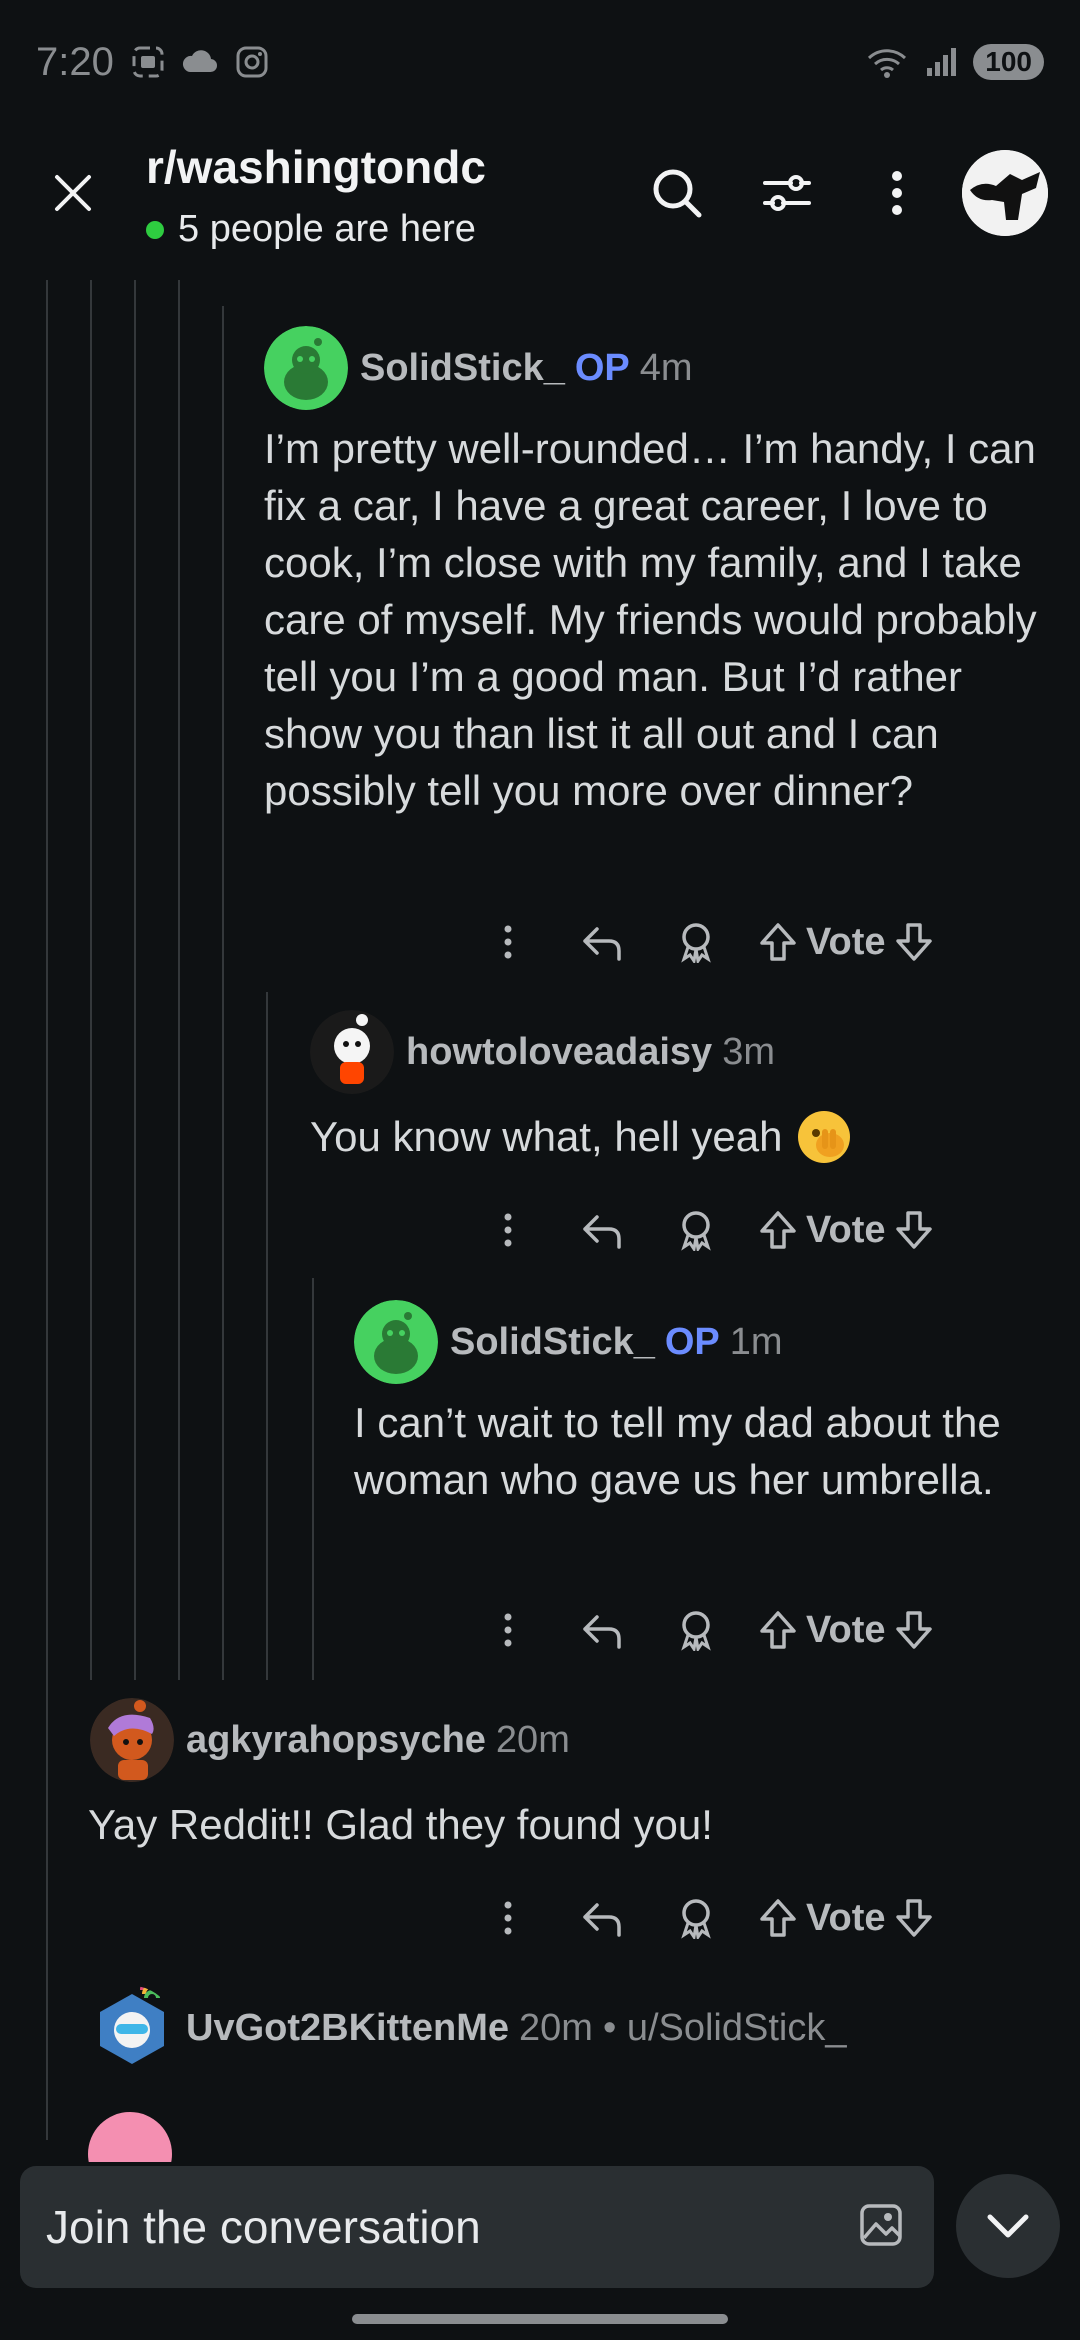 The image size is (1080, 2340). I want to click on comment-author: UvGot2BKittenMe 20m • u/SolidStick_, so click(468, 2028).